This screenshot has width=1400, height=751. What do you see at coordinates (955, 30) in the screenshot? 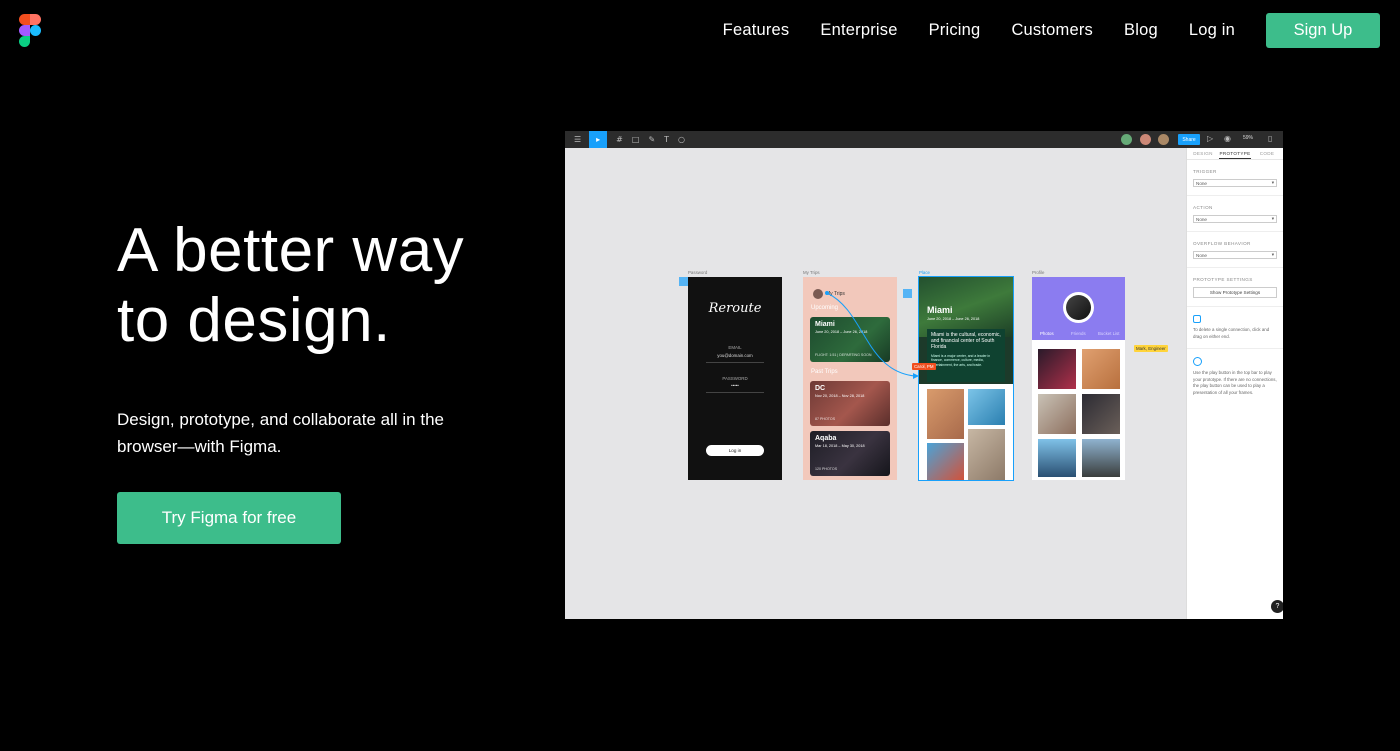
I see `nav-pricing: Pricing` at bounding box center [955, 30].